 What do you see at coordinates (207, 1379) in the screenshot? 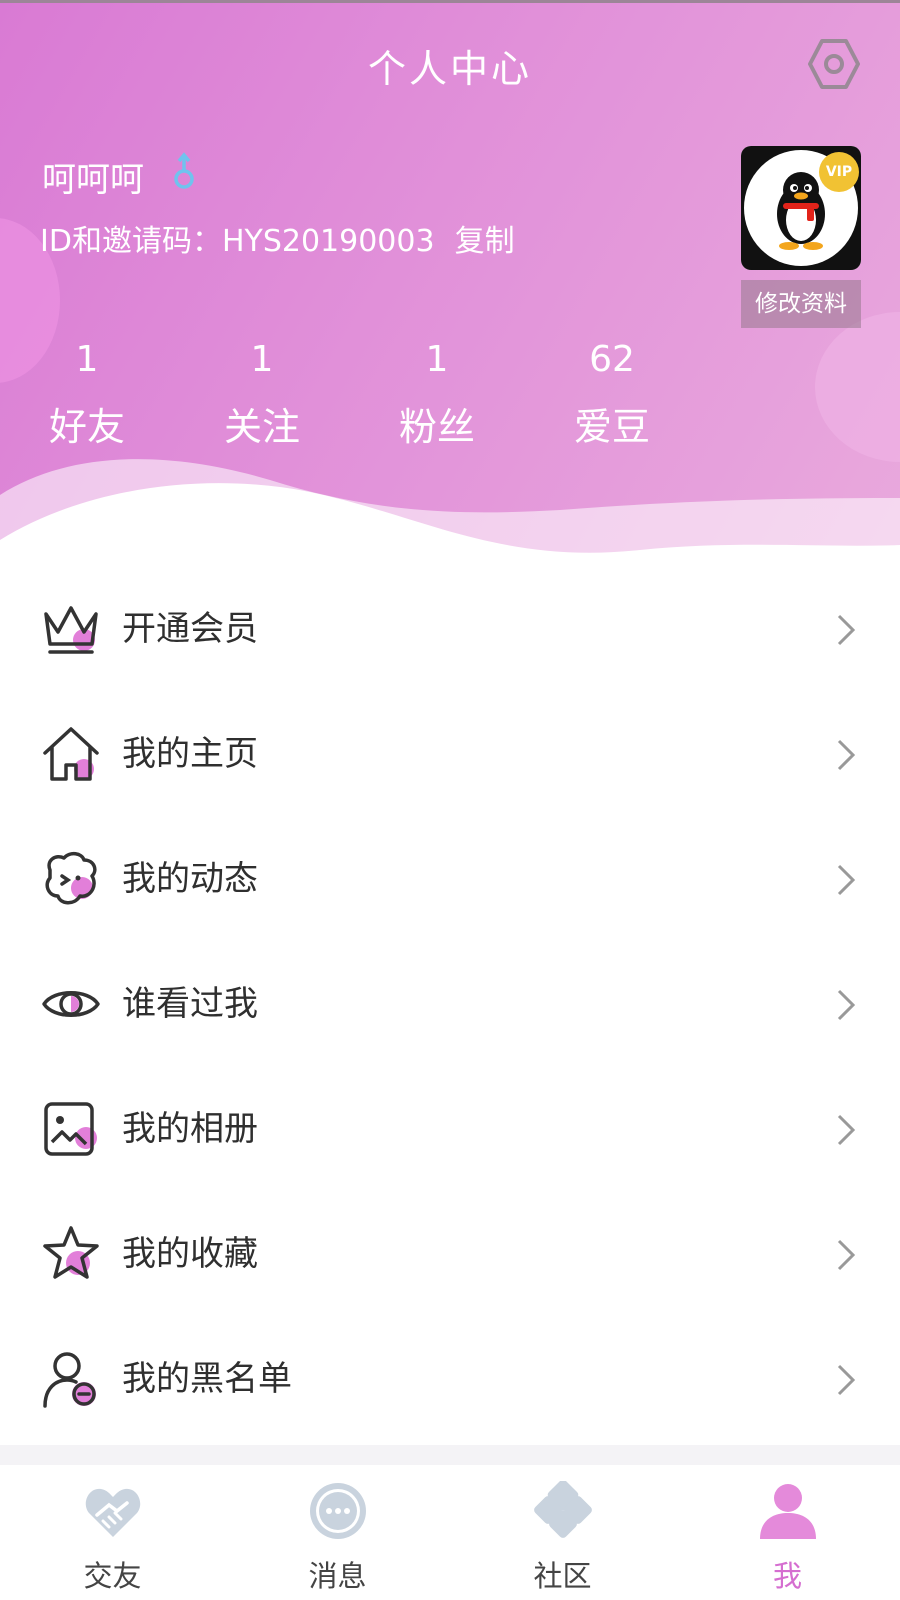
I see `menu-label: 我的黑名单` at bounding box center [207, 1379].